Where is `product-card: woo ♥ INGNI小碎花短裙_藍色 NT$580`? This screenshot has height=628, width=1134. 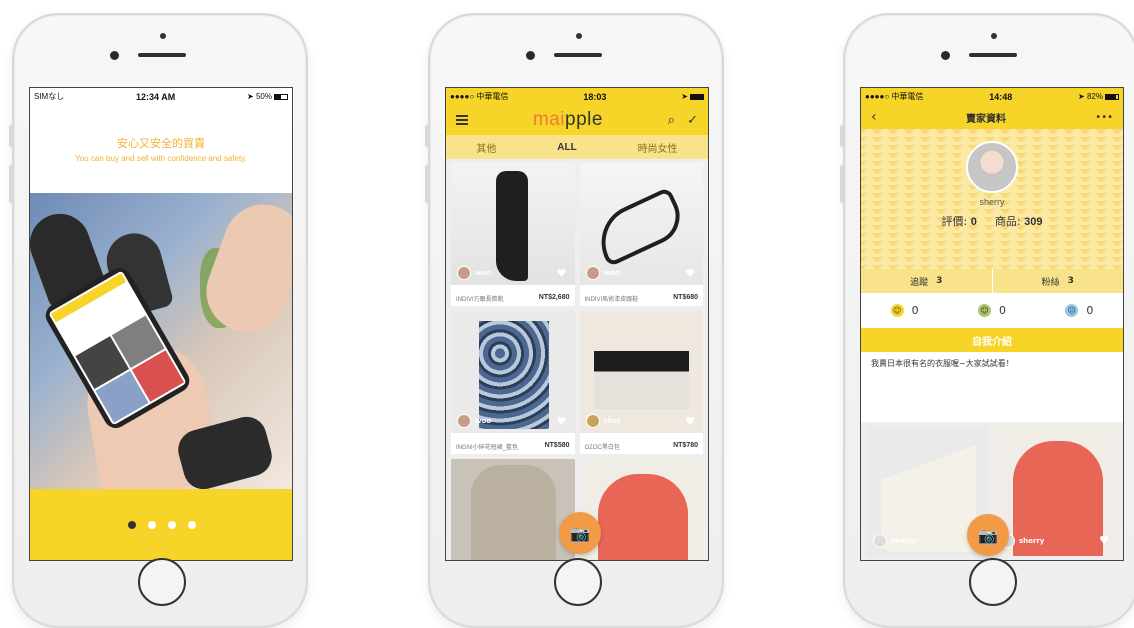 product-card: woo ♥ INGNI小碎花短裙_藍色 NT$580 is located at coordinates (513, 382).